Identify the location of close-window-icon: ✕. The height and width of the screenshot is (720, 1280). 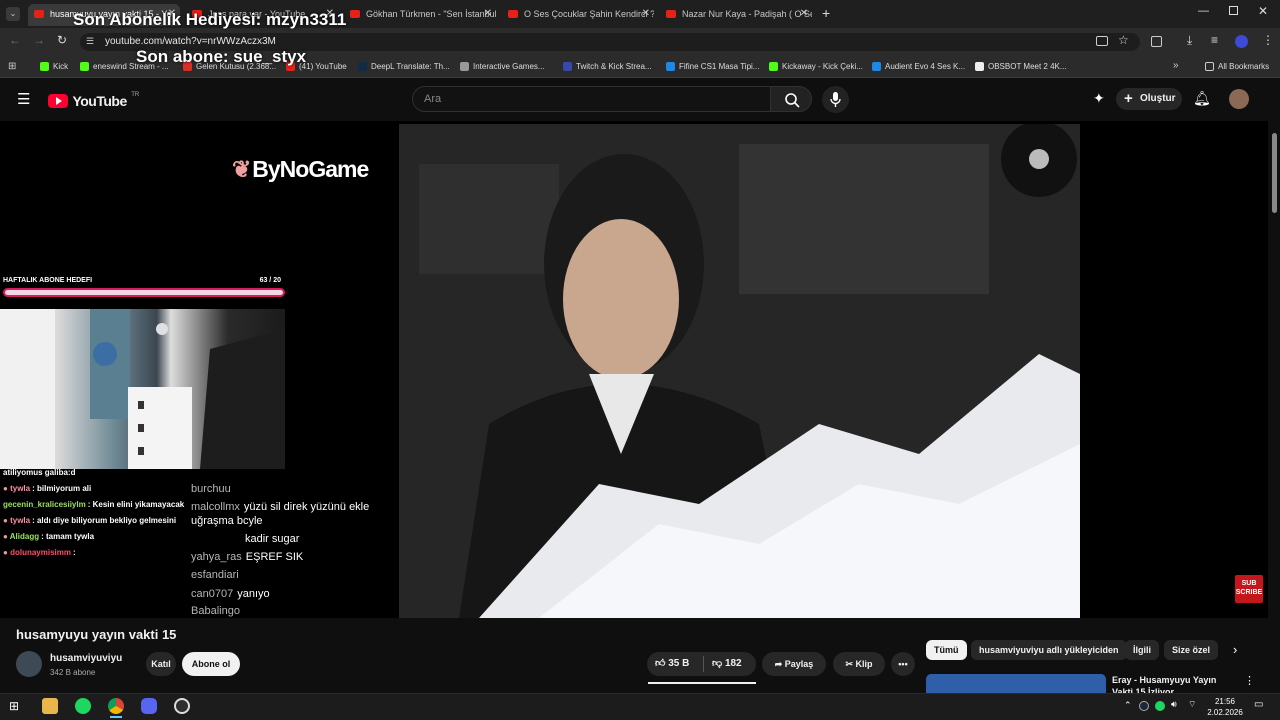
(1263, 11).